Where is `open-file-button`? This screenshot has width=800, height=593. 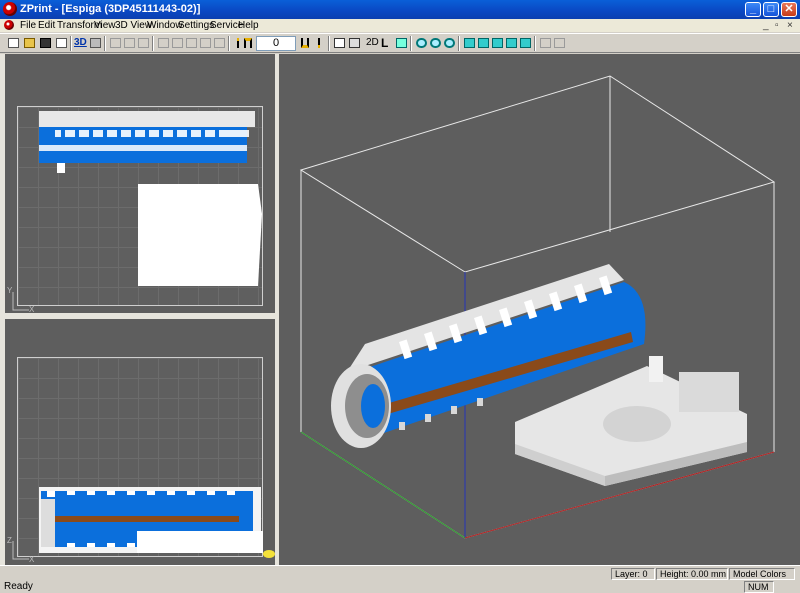 open-file-button is located at coordinates (29, 43).